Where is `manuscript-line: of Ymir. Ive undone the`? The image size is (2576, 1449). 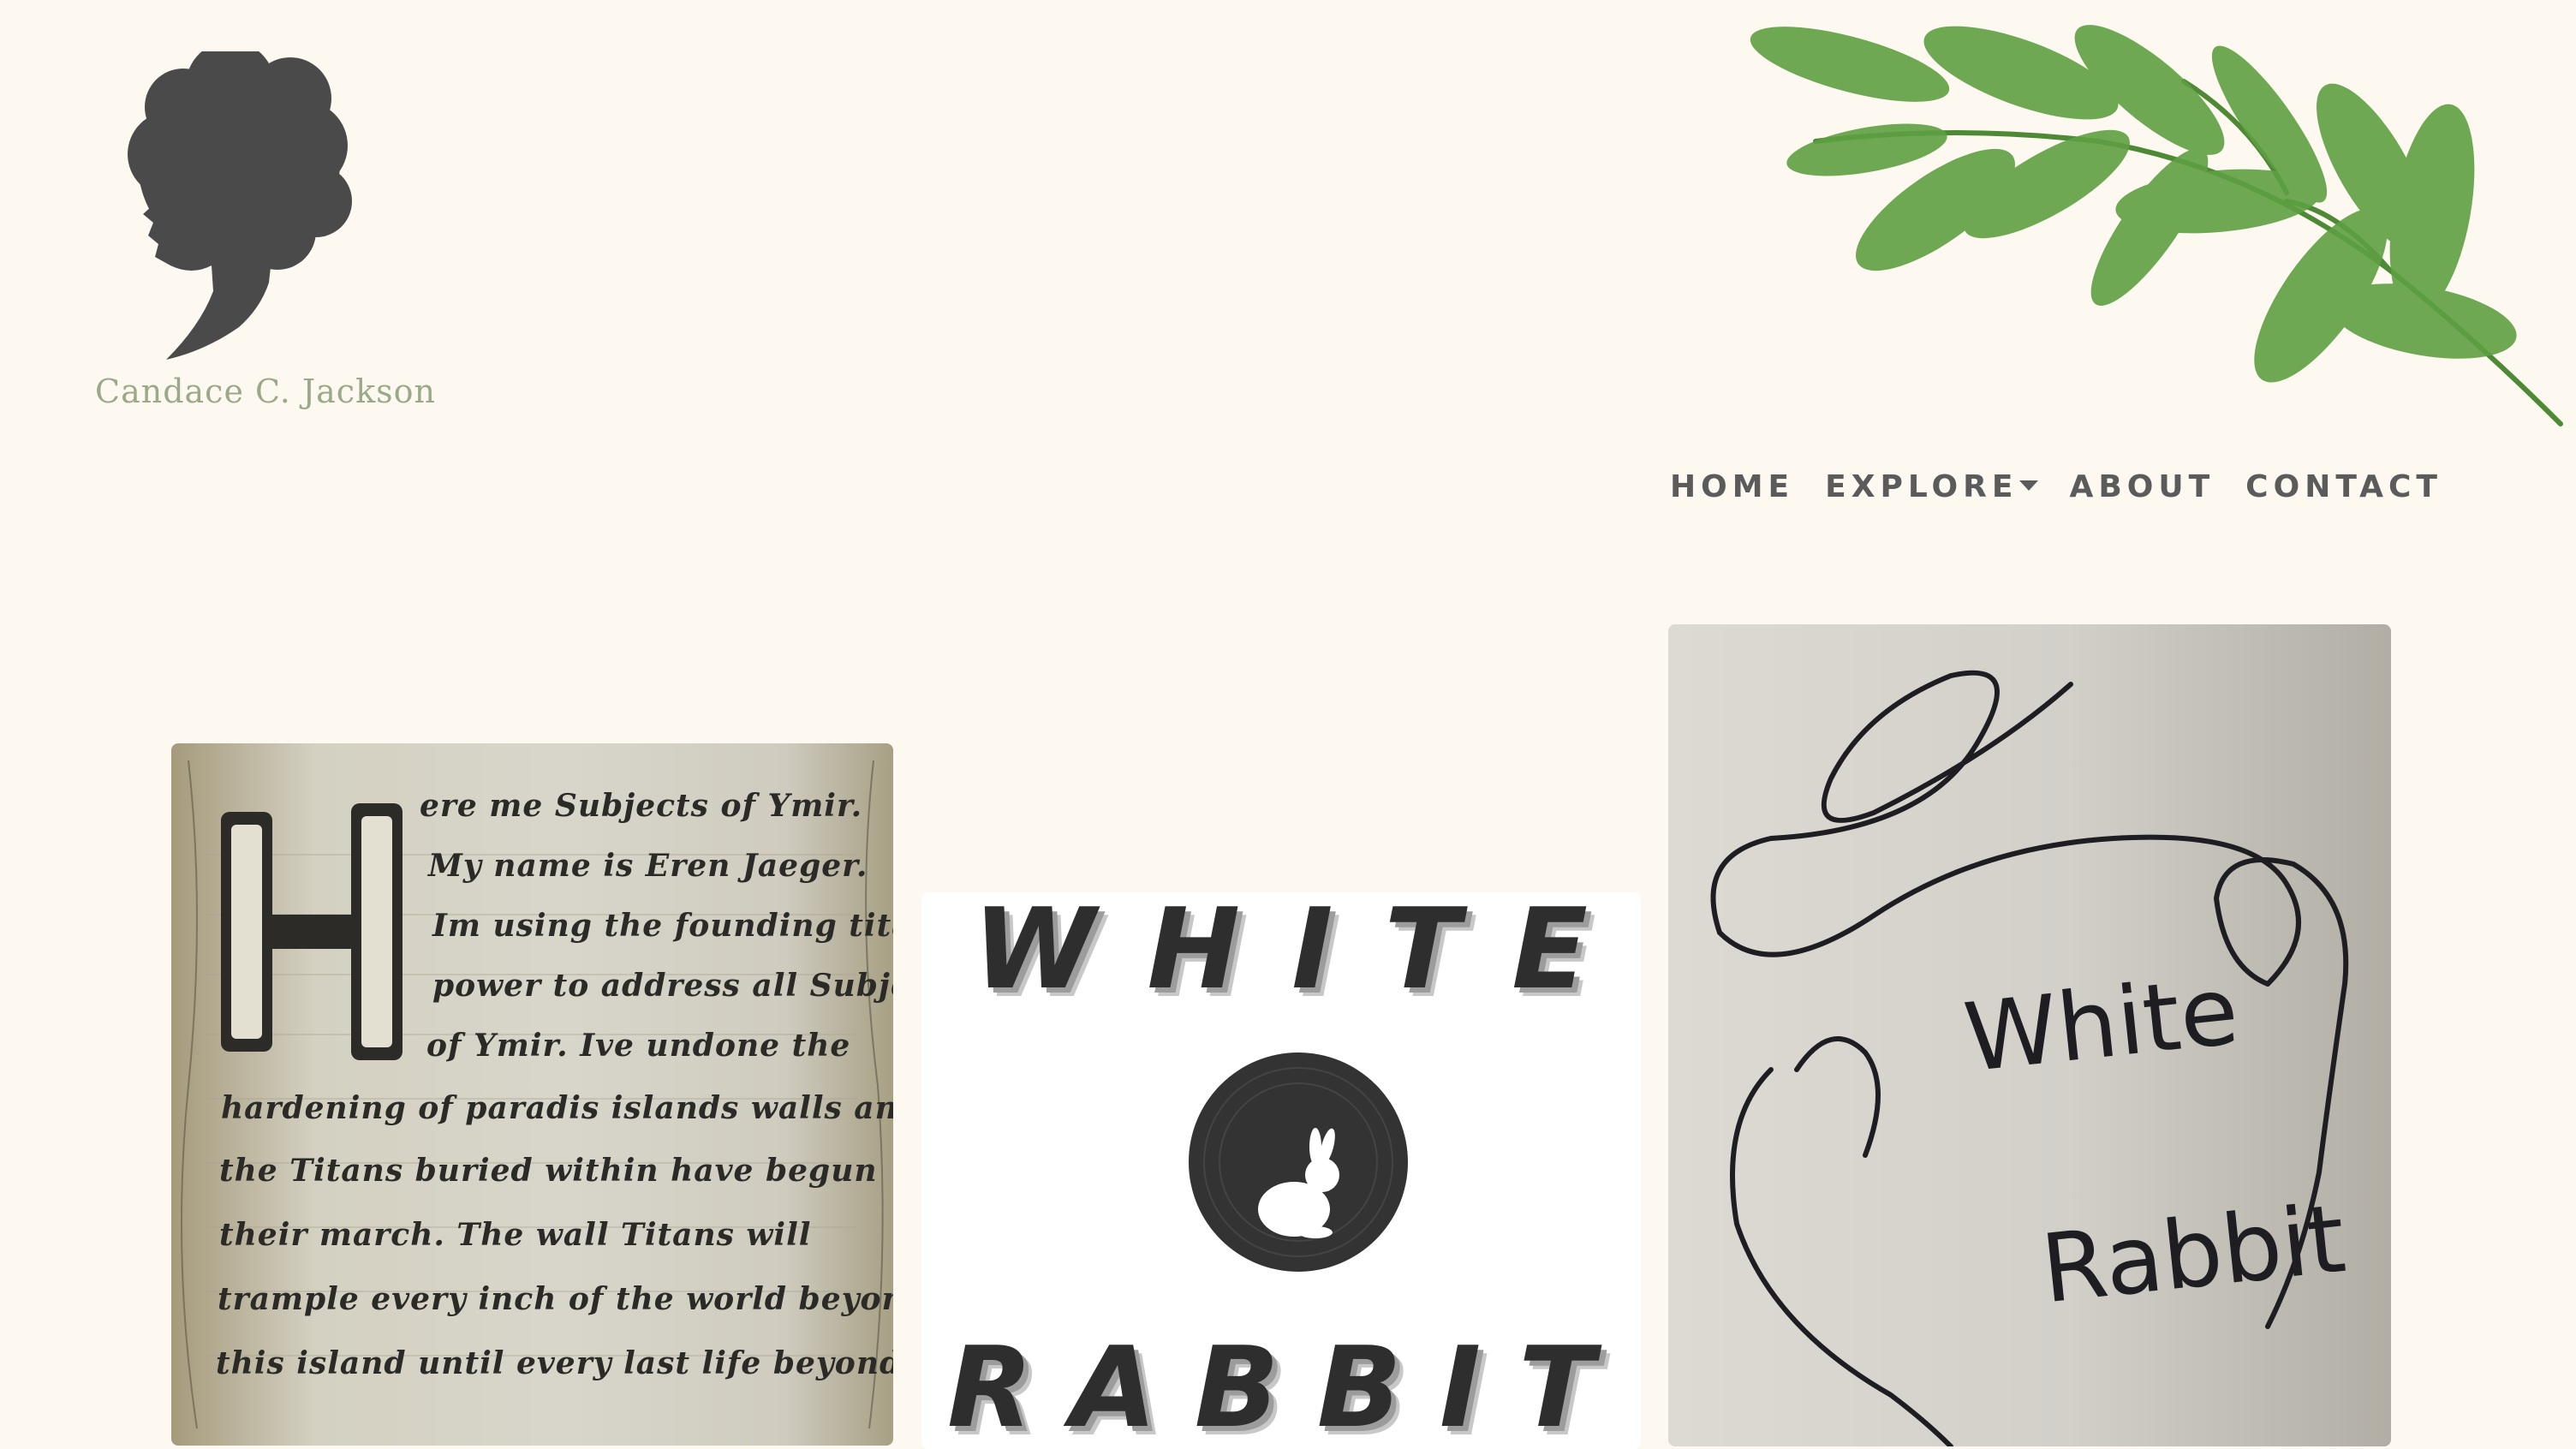
manuscript-line: of Ymir. Ive undone the is located at coordinates (638, 1046).